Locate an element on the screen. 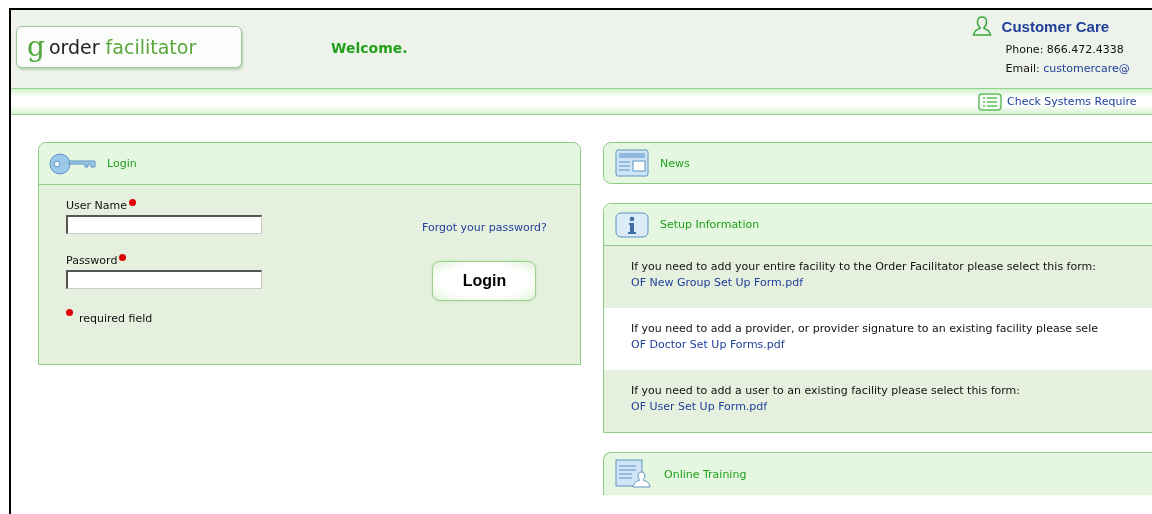 This screenshot has width=1152, height=514. logo: g order facilitator is located at coordinates (129, 47).